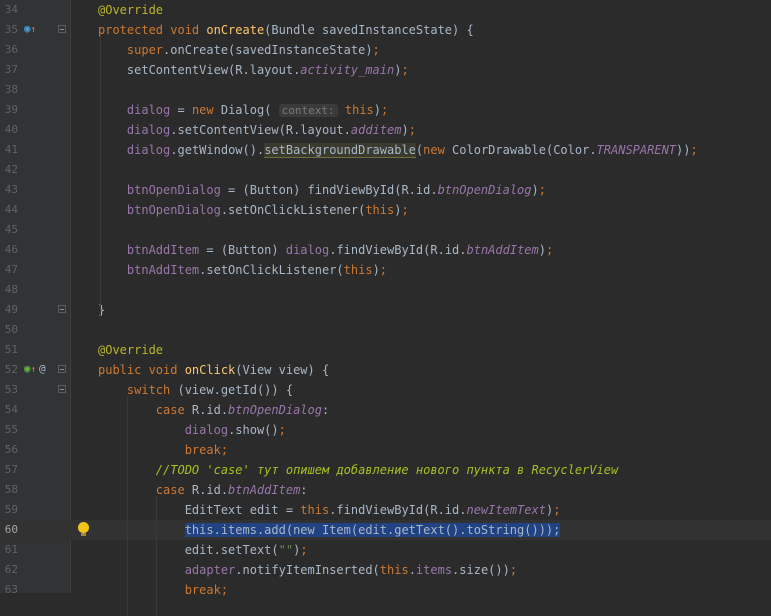 This screenshot has height=616, width=771. I want to click on code-text: dialog = new Dialog( context: this);, so click(243, 110).